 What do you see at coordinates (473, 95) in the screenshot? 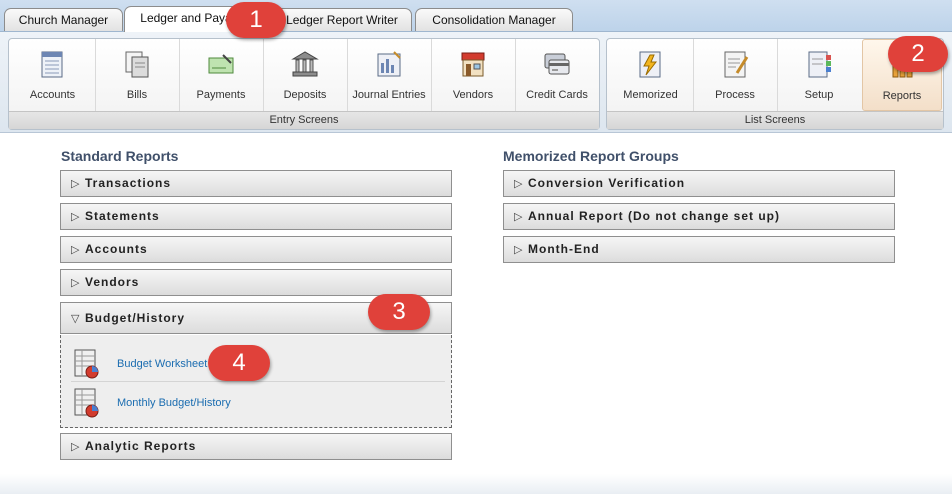
I see `vendors-label: Vendors` at bounding box center [473, 95].